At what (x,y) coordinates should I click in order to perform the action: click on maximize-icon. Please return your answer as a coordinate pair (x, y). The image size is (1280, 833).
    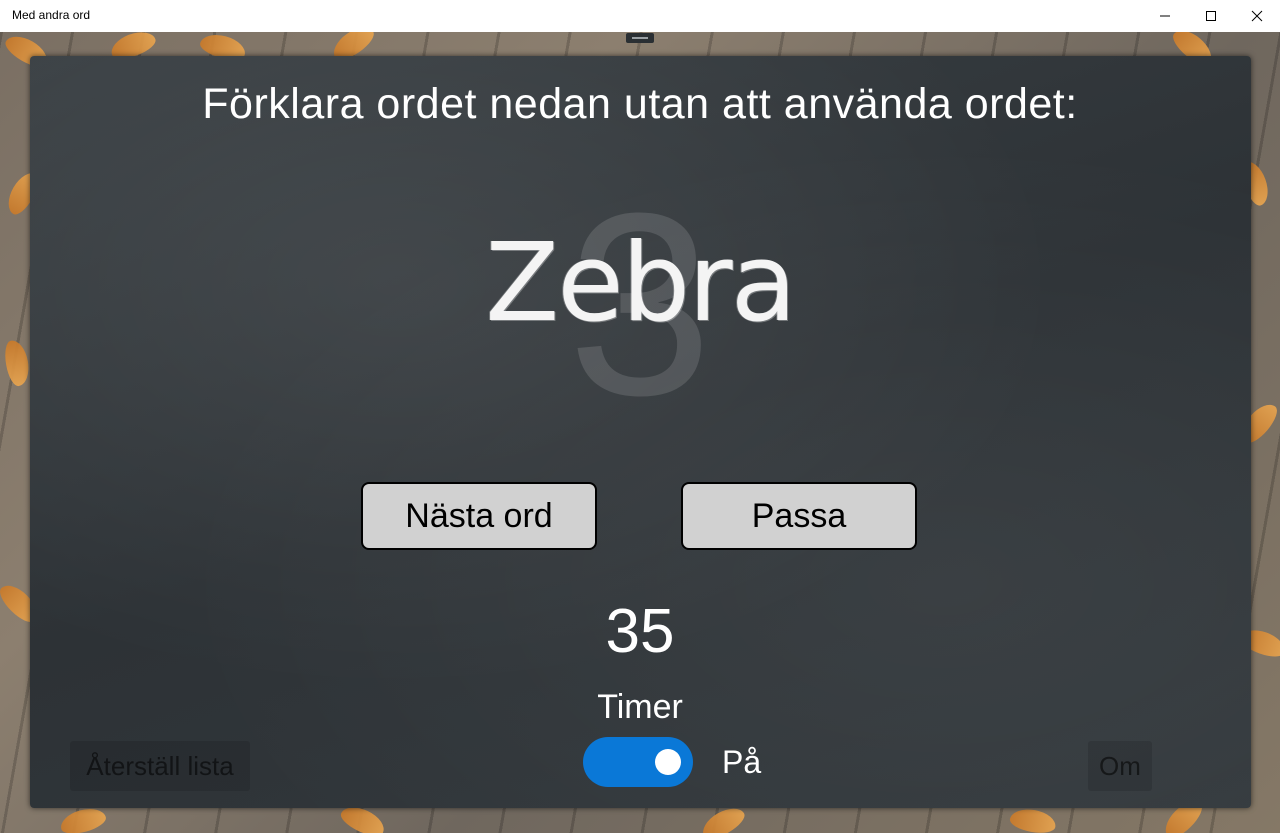
    Looking at the image, I should click on (1211, 16).